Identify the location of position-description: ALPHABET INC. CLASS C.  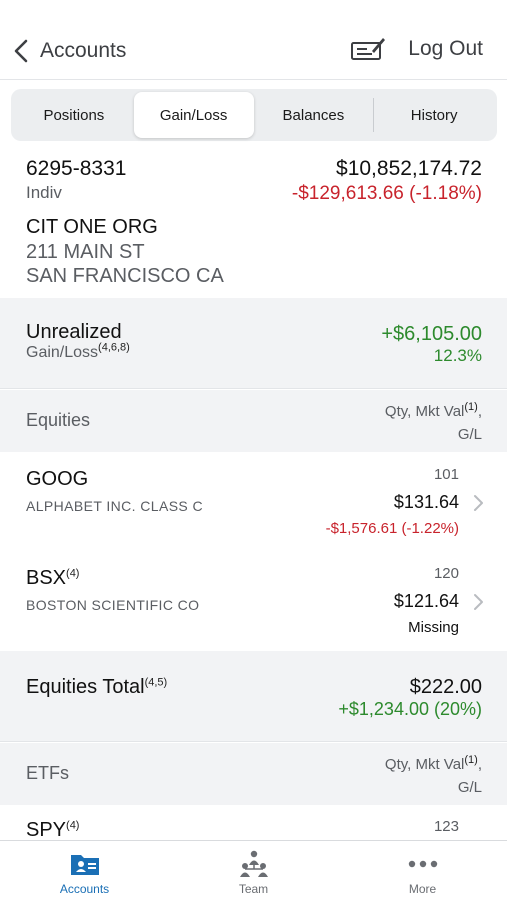
(114, 506).